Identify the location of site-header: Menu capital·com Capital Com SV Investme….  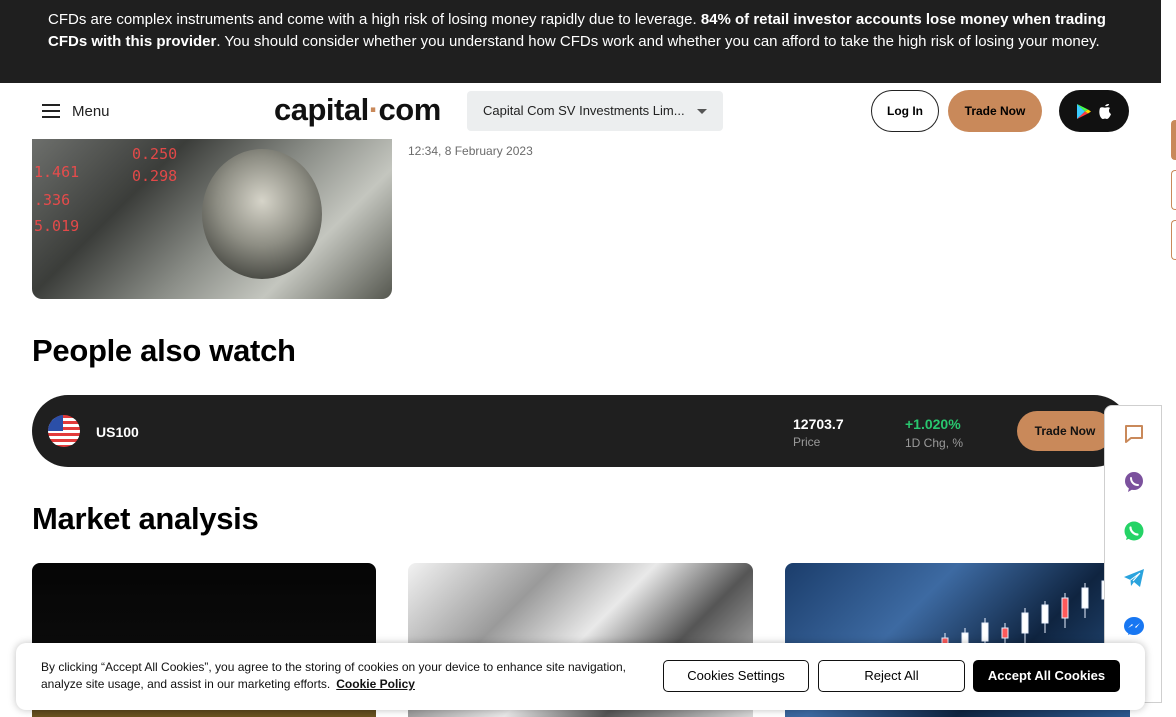
(580, 111).